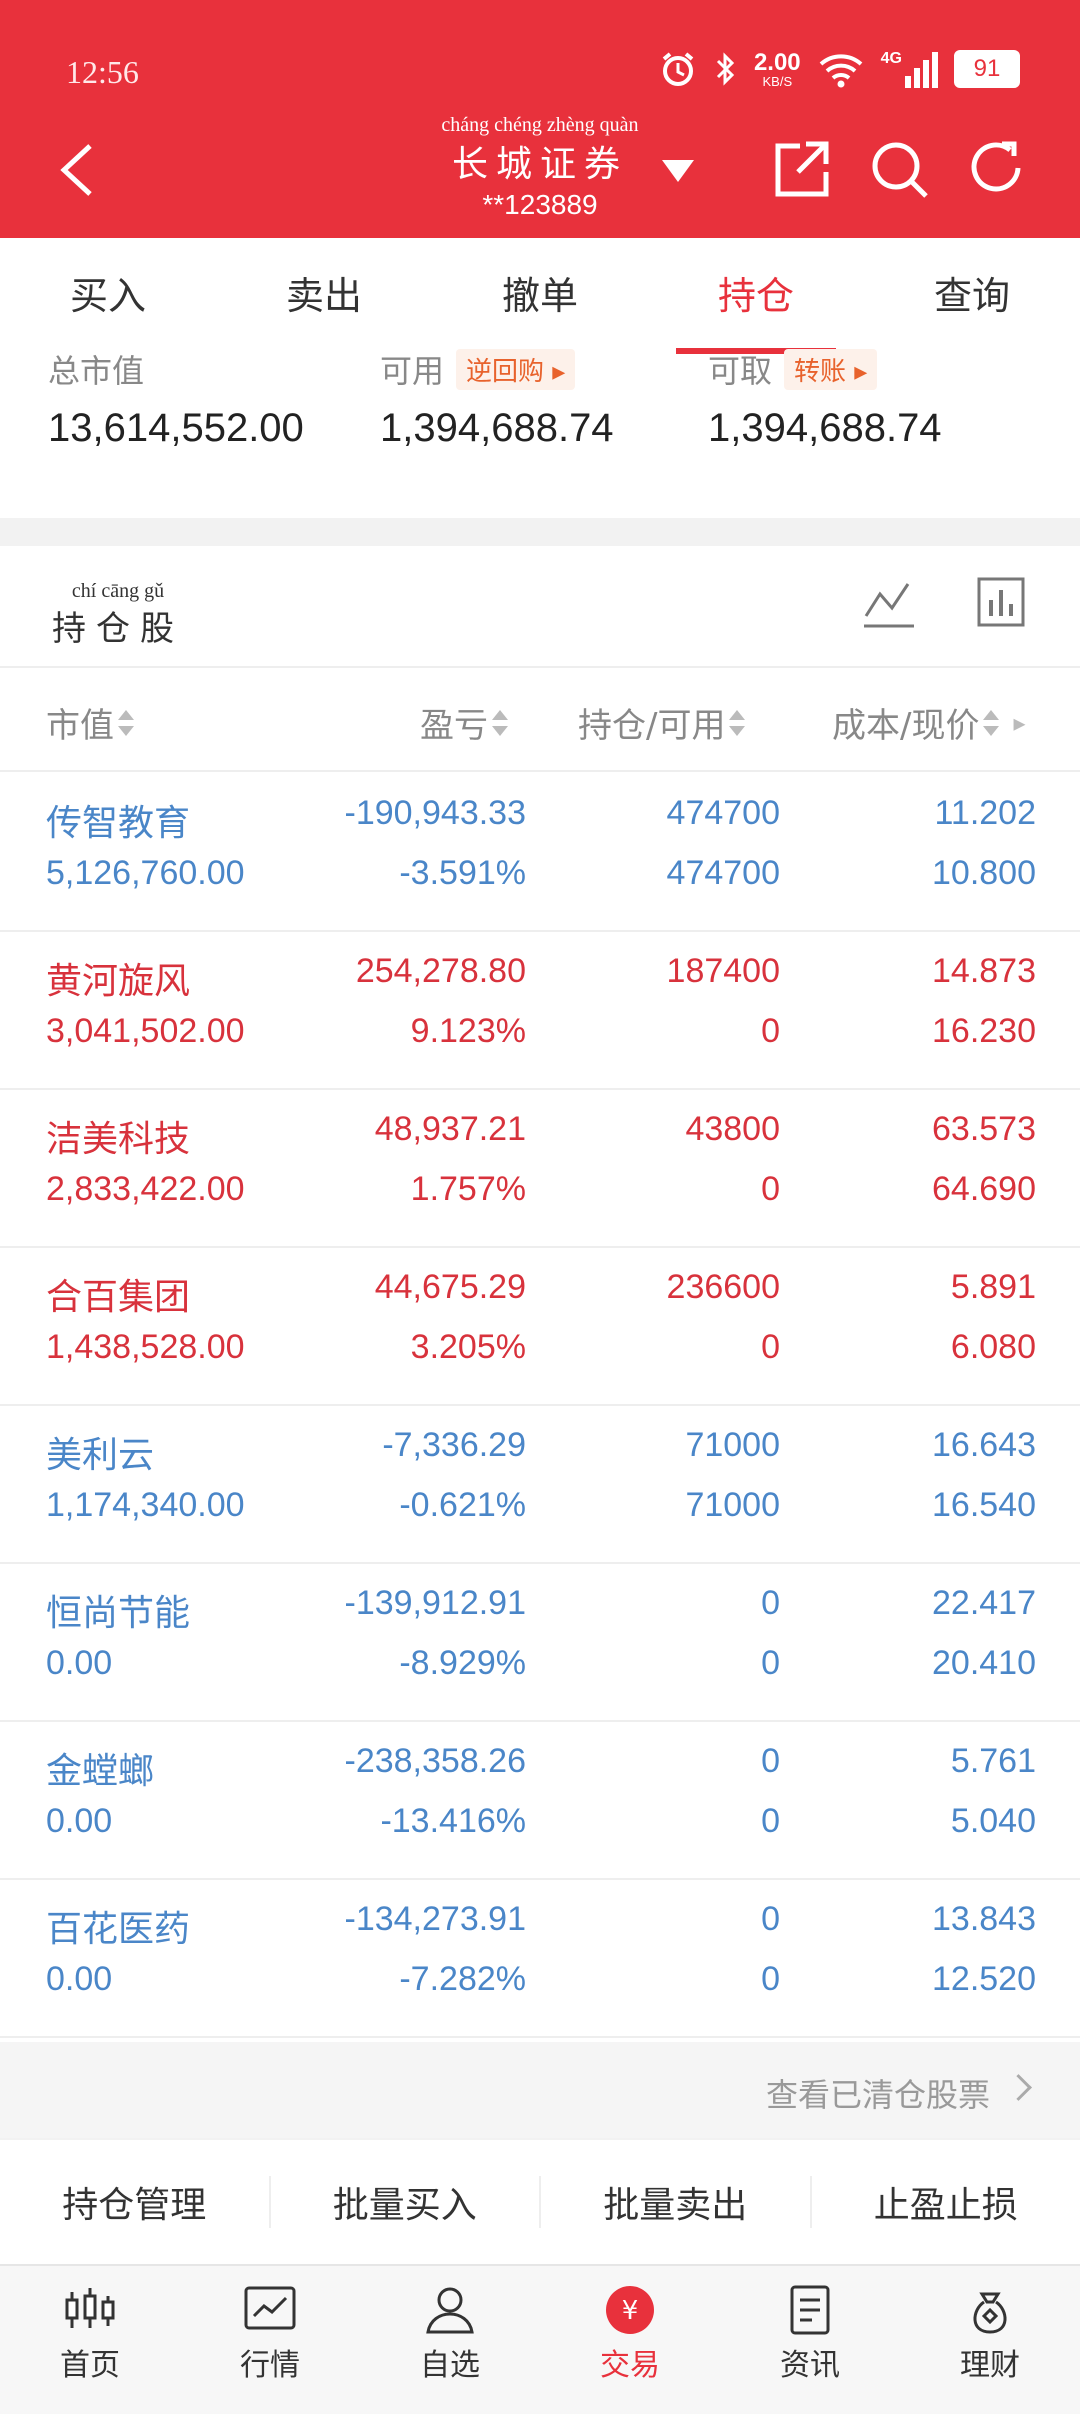  I want to click on pnl-amount: 254,278.80, so click(441, 971).